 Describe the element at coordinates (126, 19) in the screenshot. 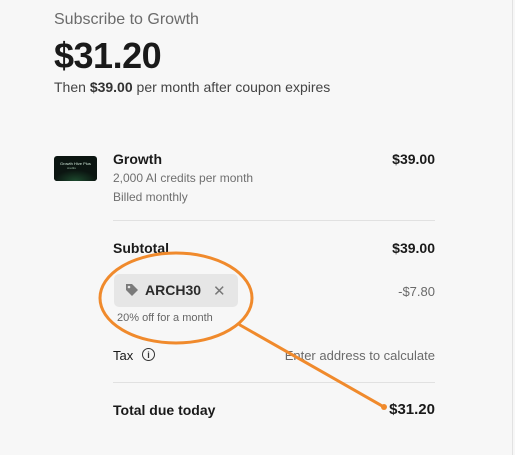

I see `subscribe-title: Subscribe to Growth` at that location.